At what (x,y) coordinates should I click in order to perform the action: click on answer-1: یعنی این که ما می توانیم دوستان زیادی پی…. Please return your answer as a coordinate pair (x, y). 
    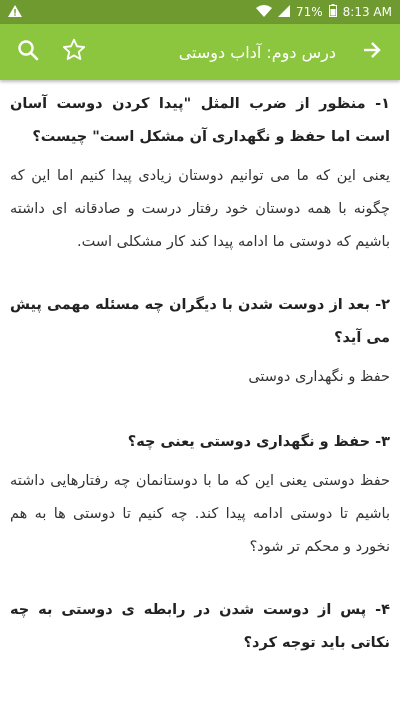
    Looking at the image, I should click on (200, 209).